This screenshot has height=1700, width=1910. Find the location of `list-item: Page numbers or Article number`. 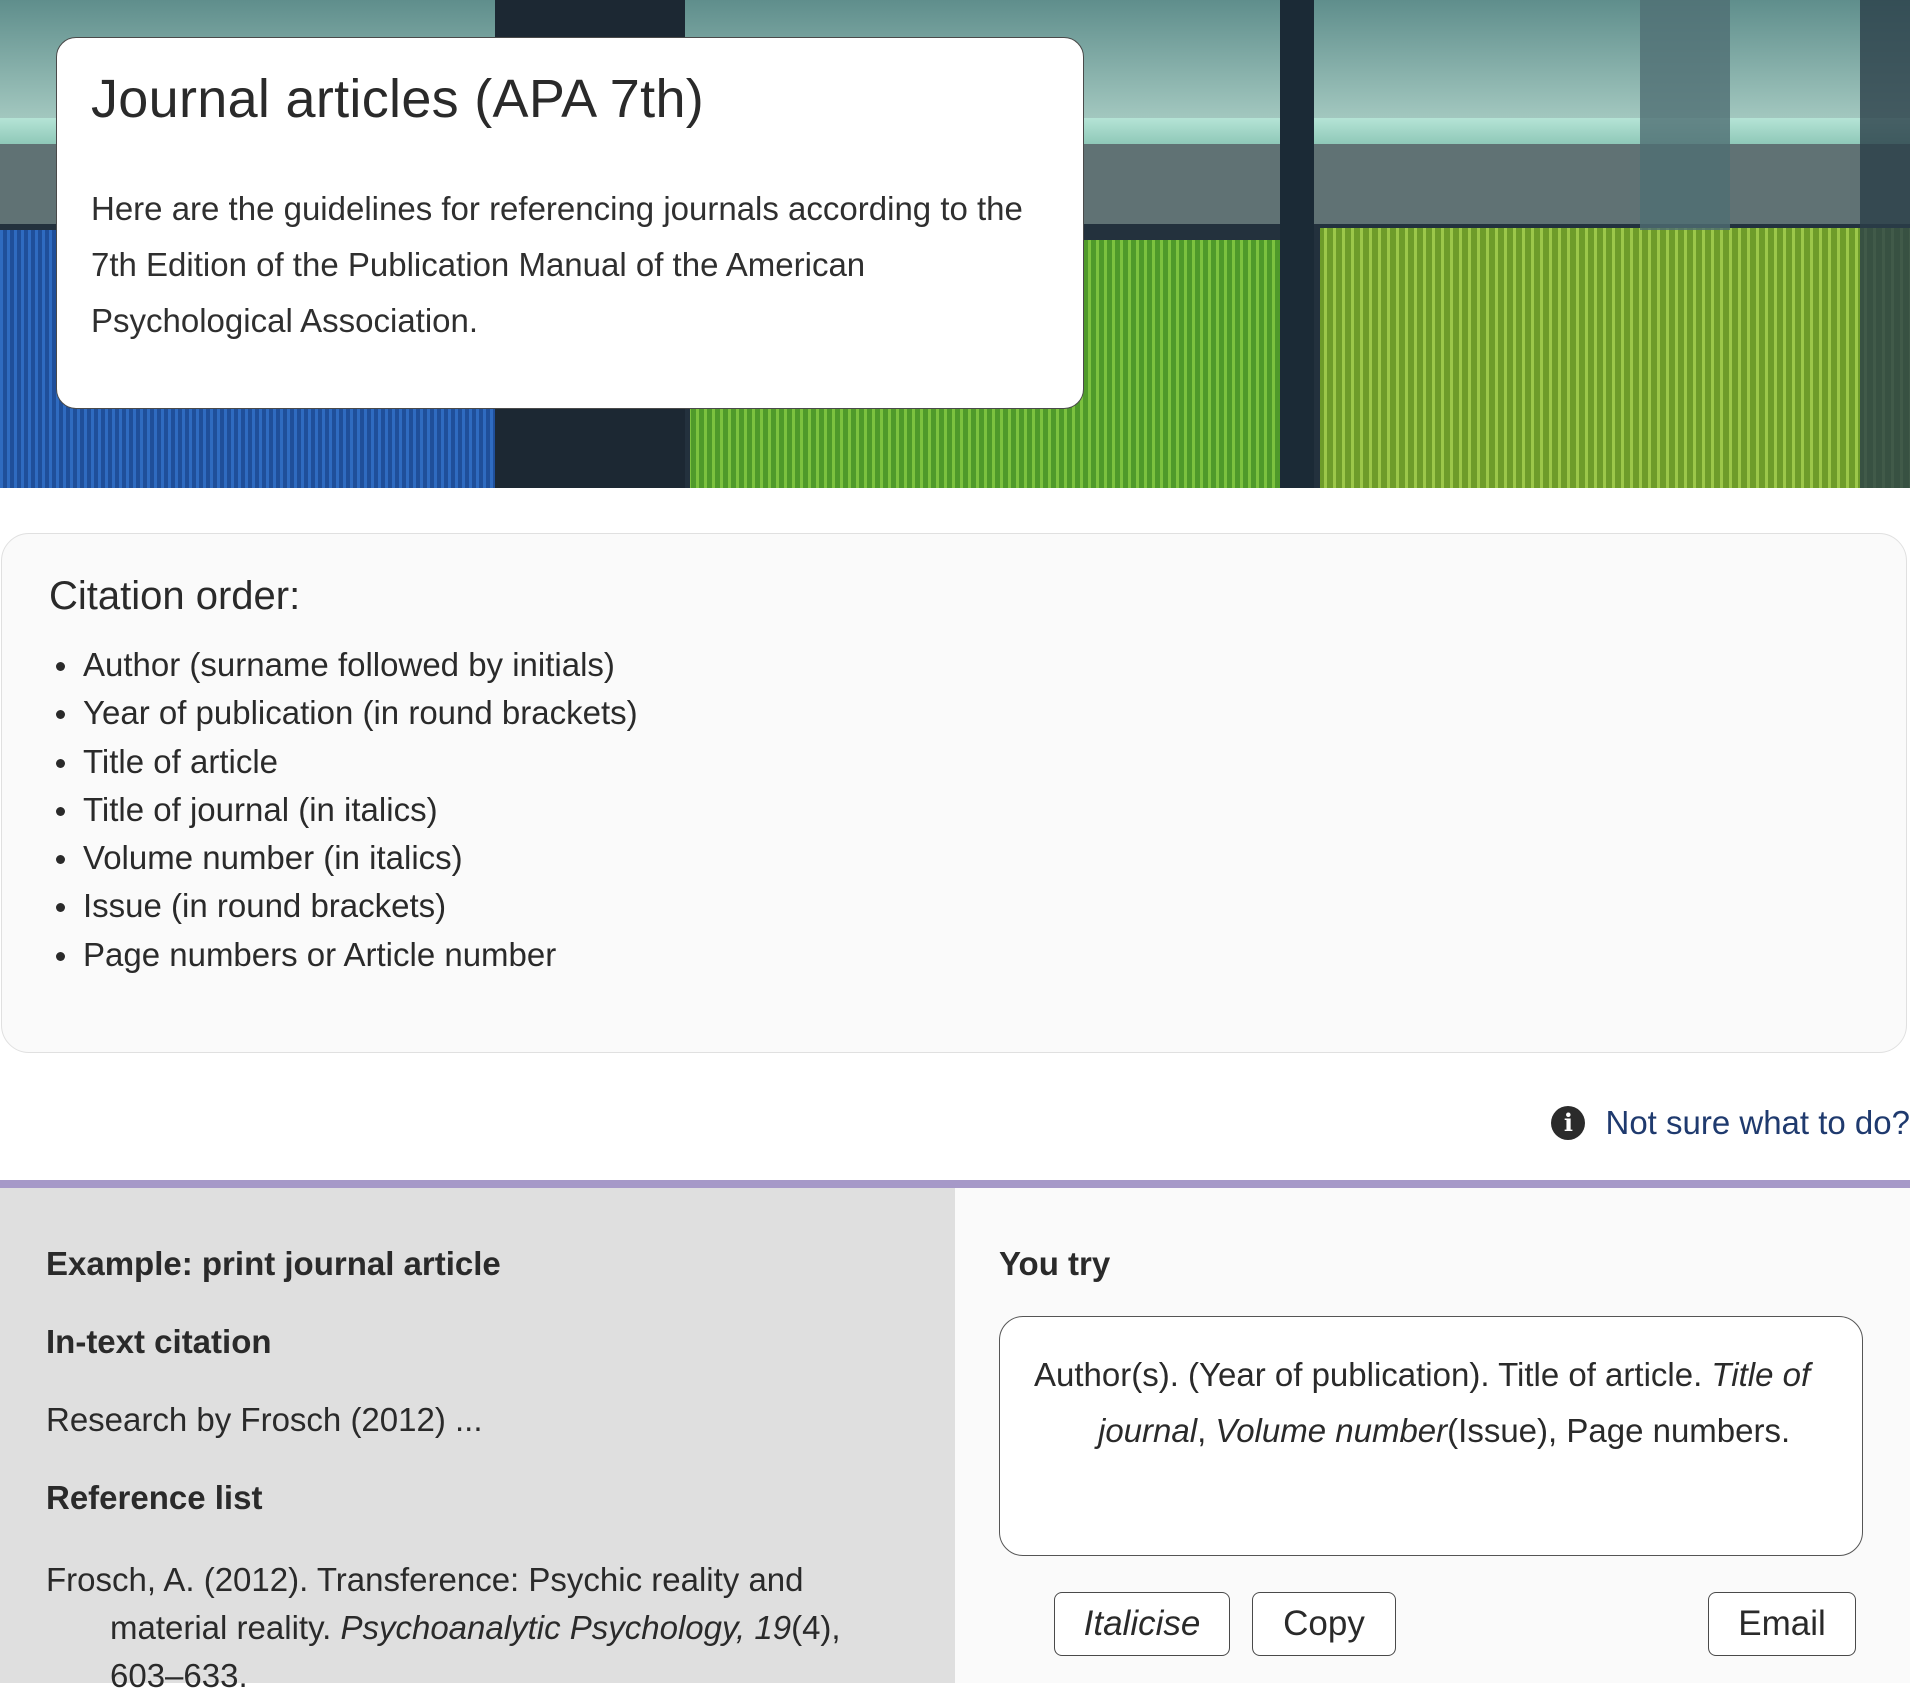

list-item: Page numbers or Article number is located at coordinates (954, 955).